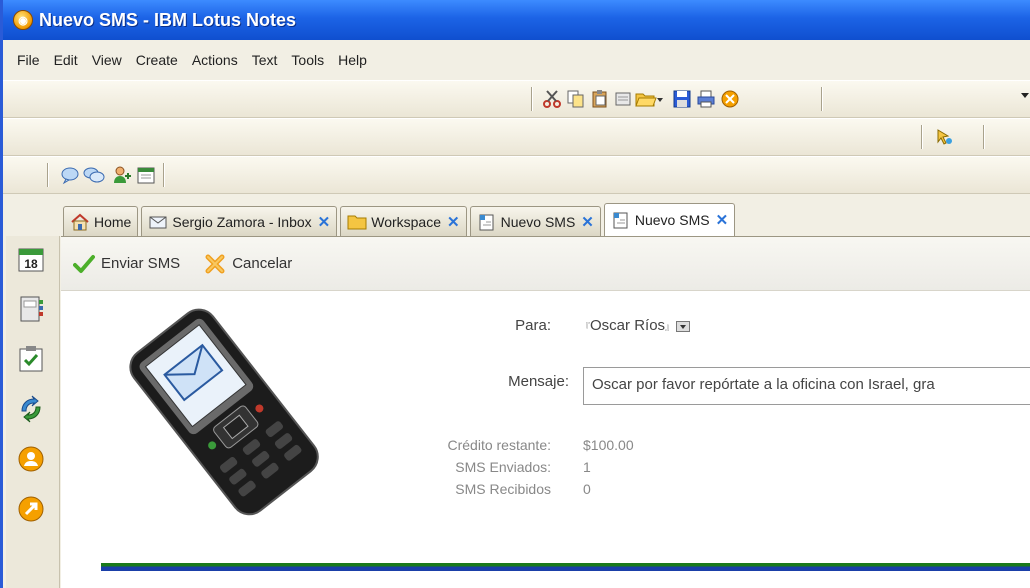  I want to click on chevron-down-icon, so click(660, 99).